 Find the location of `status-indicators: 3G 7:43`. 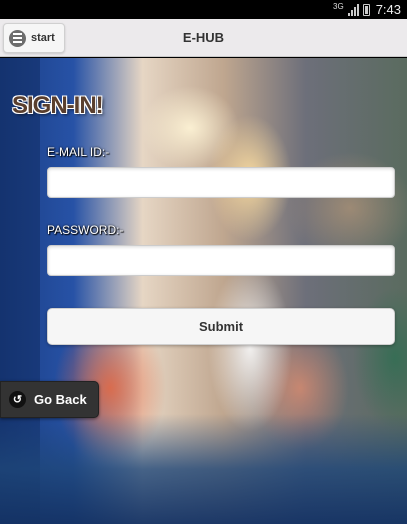

status-indicators: 3G 7:43 is located at coordinates (367, 9).